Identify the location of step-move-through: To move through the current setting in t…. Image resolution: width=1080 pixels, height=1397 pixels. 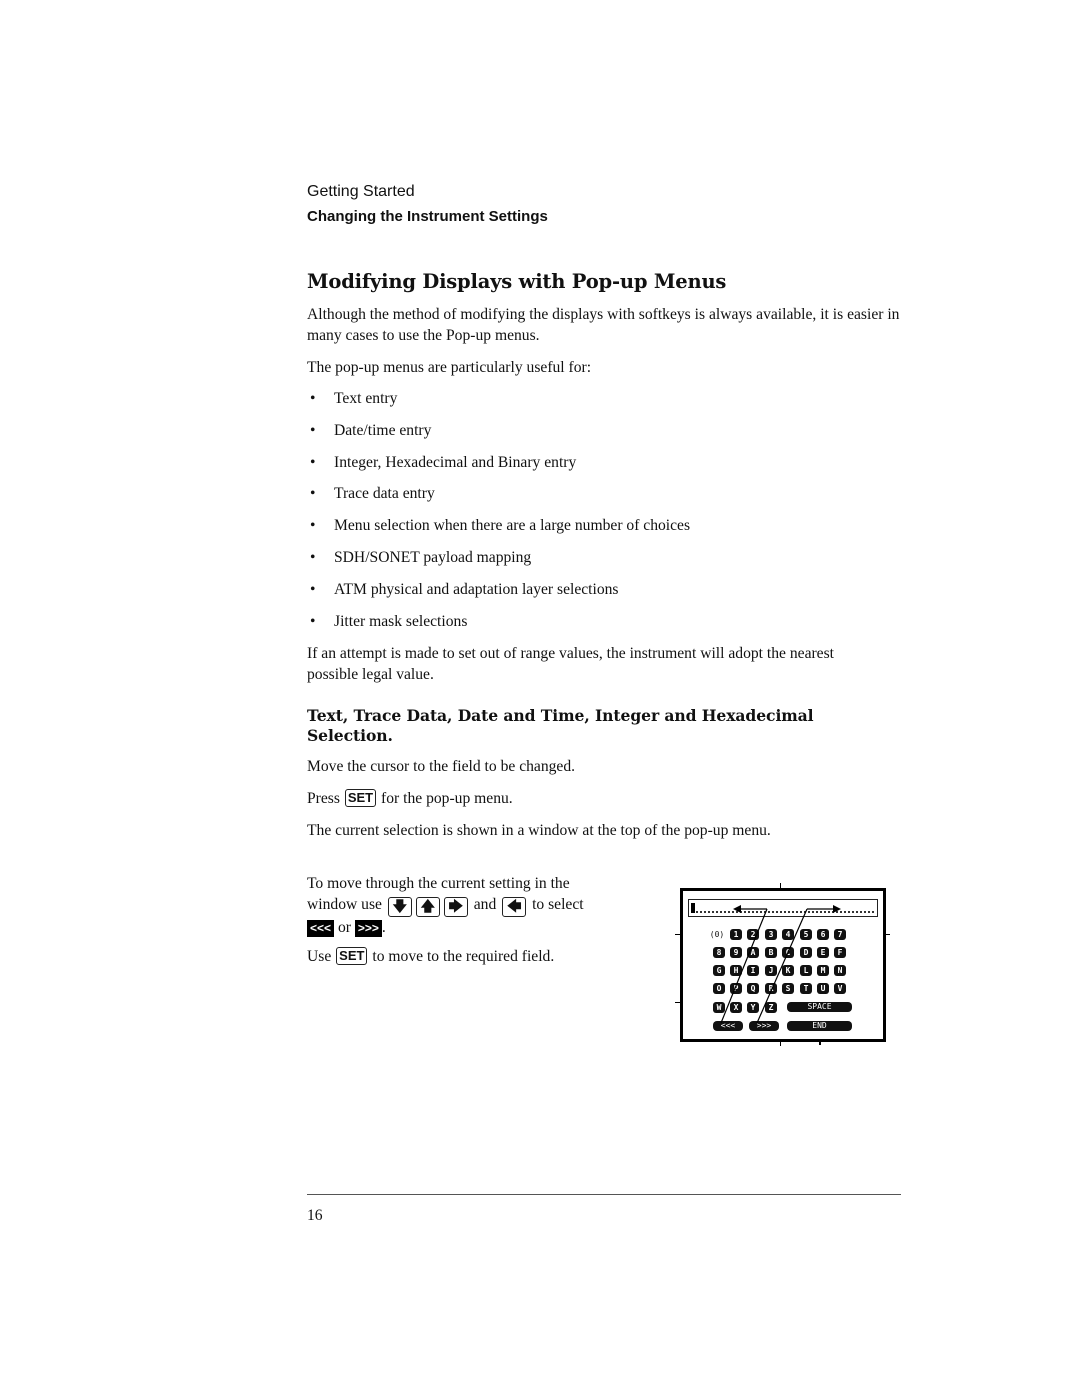
(445, 906).